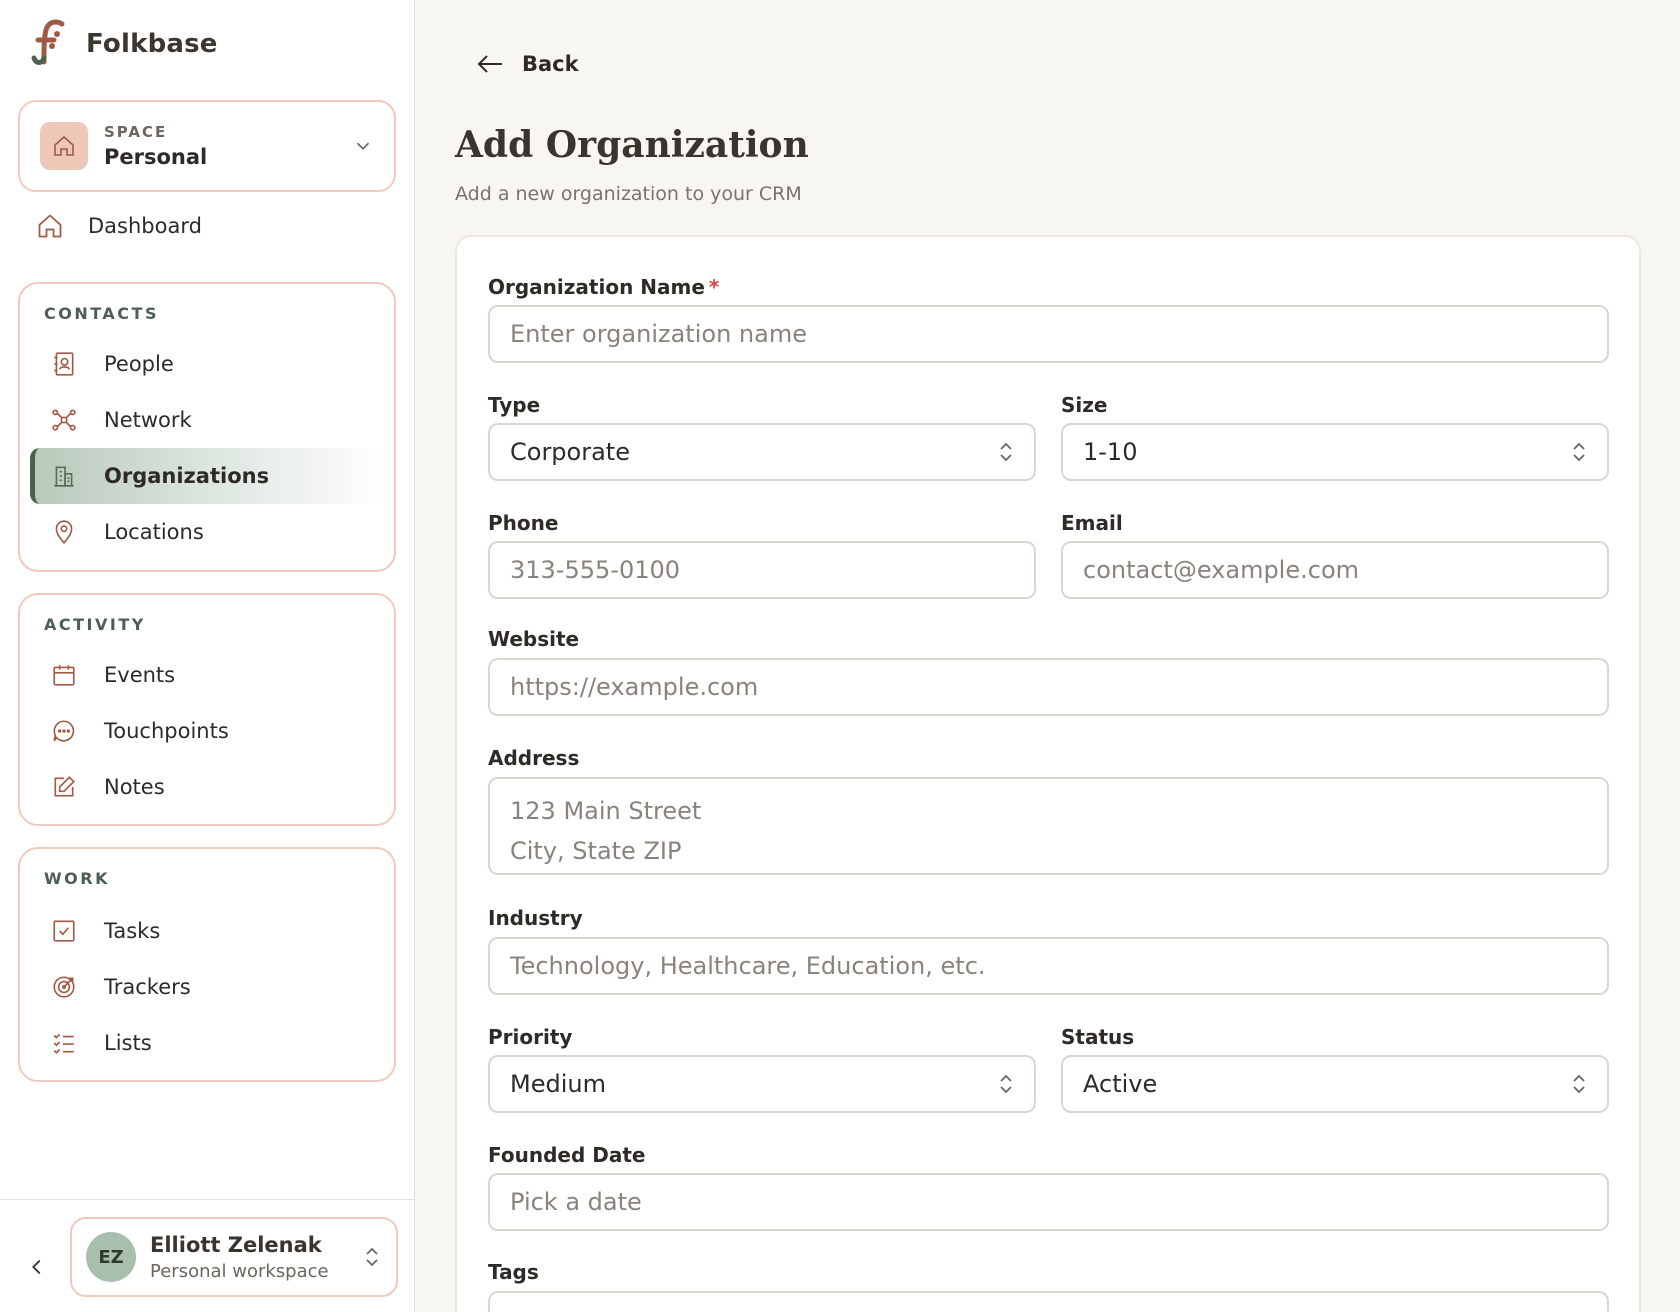 The image size is (1680, 1312). Describe the element at coordinates (762, 452) in the screenshot. I see `type-select: Corporate` at that location.